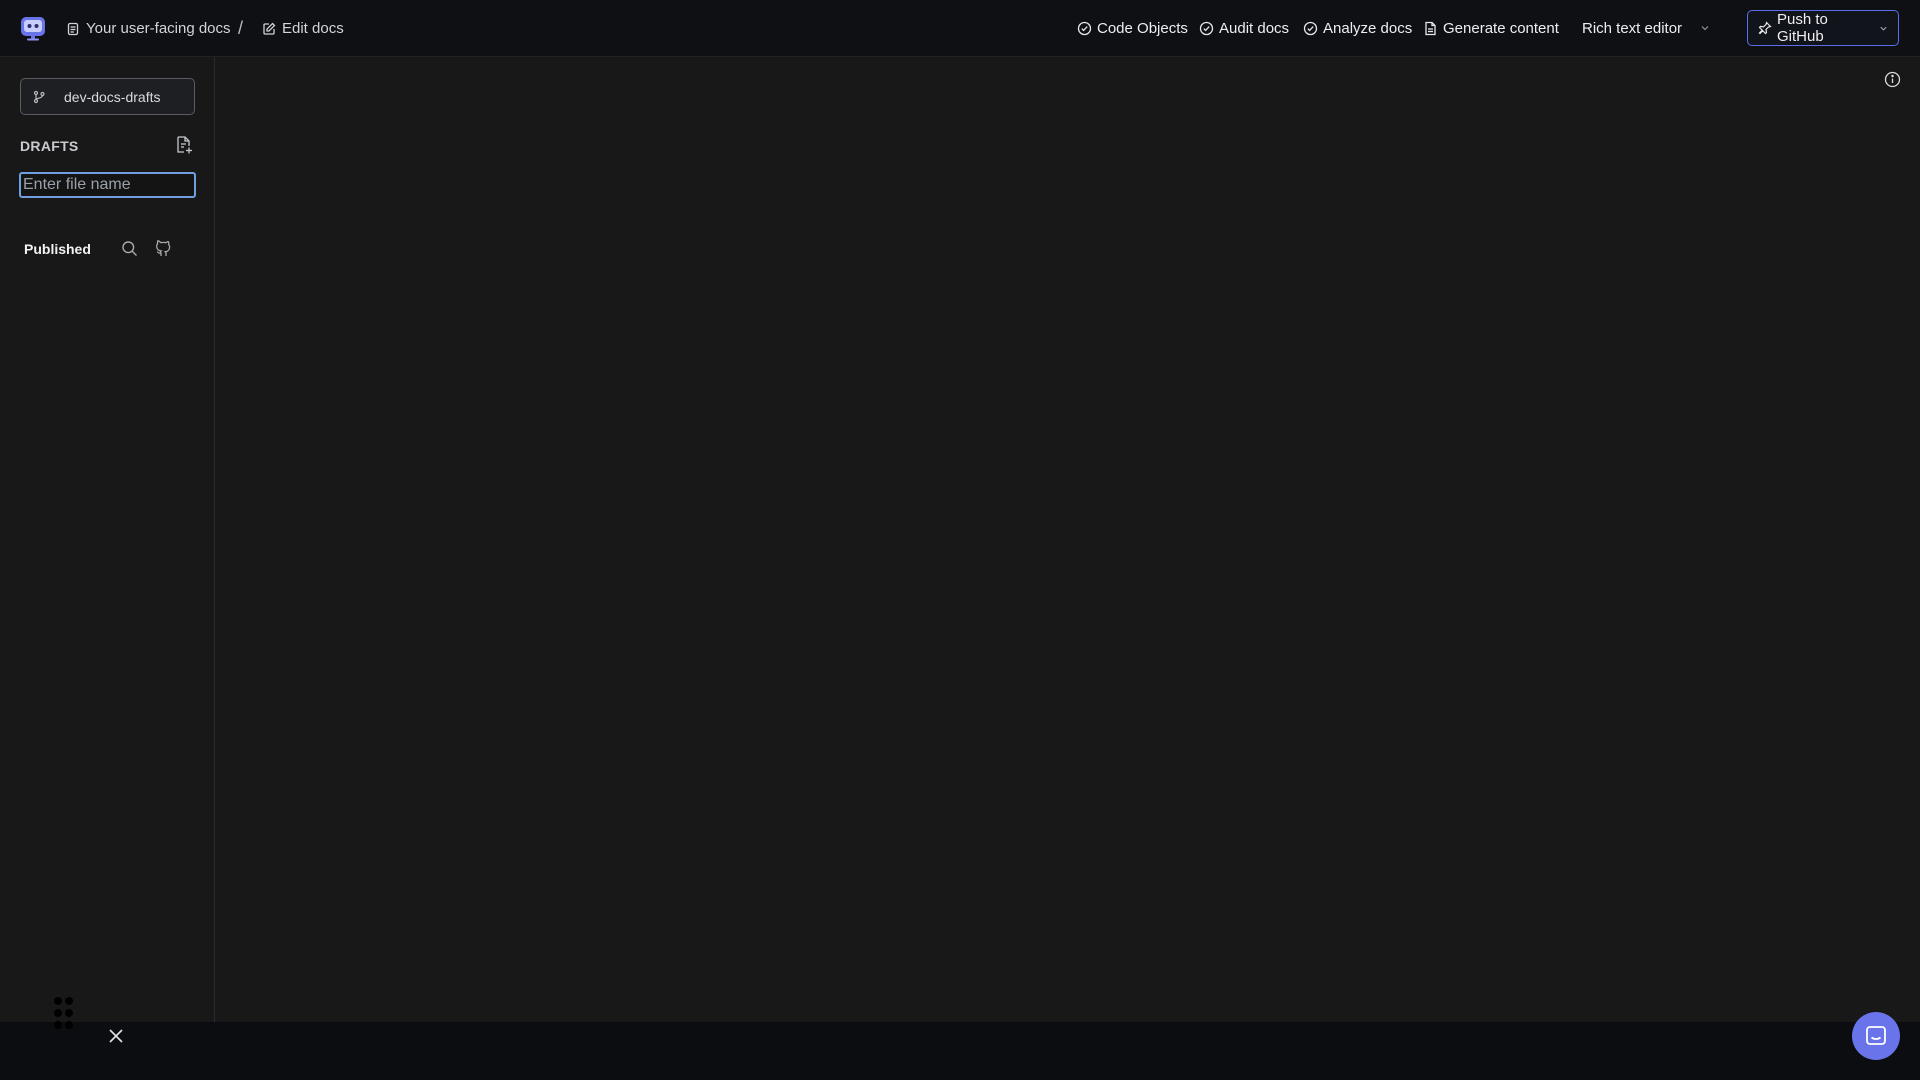 The width and height of the screenshot is (1920, 1080). Describe the element at coordinates (1254, 28) in the screenshot. I see `audit-docs-label: Audit docs` at that location.